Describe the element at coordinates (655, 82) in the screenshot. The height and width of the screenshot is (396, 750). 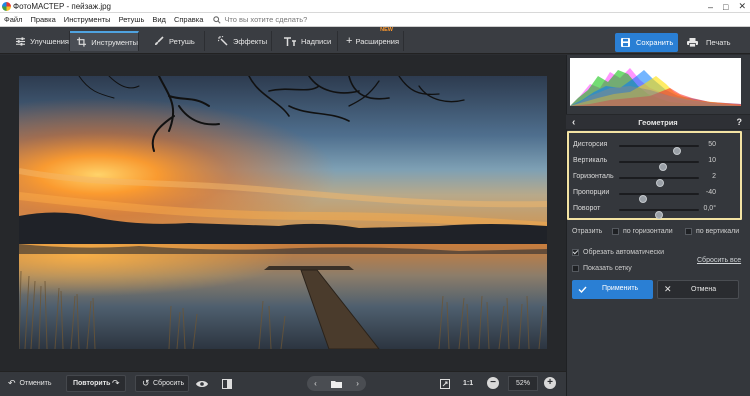
I see `histogram` at that location.